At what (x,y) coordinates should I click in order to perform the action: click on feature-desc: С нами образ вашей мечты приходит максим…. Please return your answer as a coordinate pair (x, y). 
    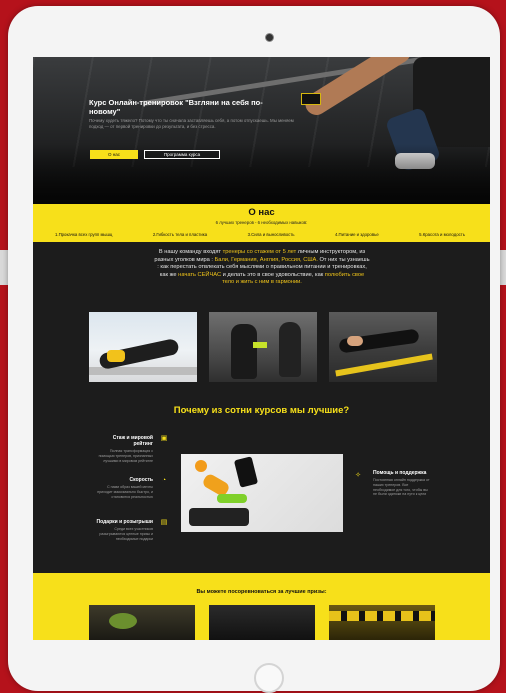
    Looking at the image, I should click on (125, 492).